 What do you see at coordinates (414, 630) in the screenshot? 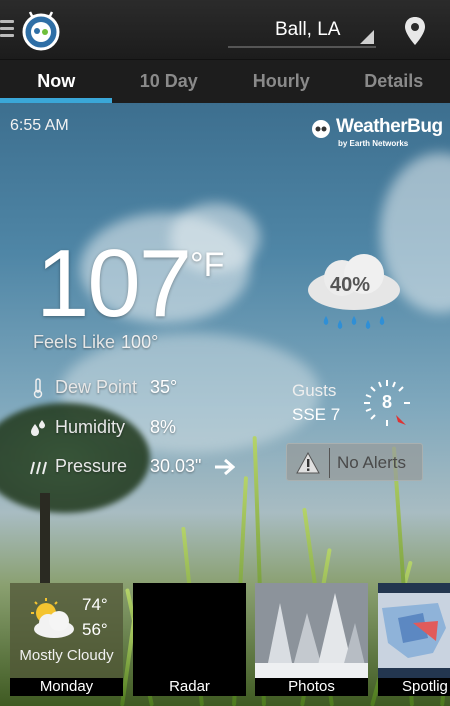
I see `weather-map-image` at bounding box center [414, 630].